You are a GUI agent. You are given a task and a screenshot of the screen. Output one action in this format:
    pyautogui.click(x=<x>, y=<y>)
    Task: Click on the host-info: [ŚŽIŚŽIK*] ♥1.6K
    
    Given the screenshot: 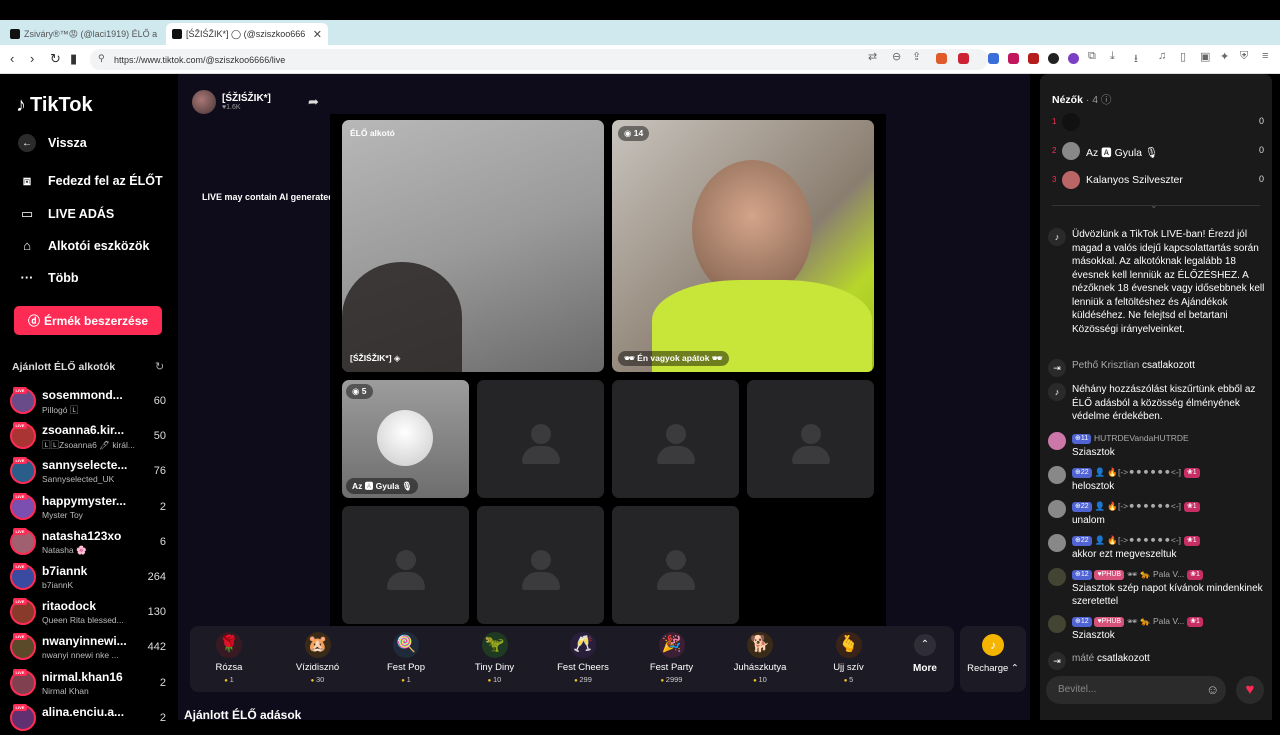 What is the action you would take?
    pyautogui.click(x=231, y=102)
    